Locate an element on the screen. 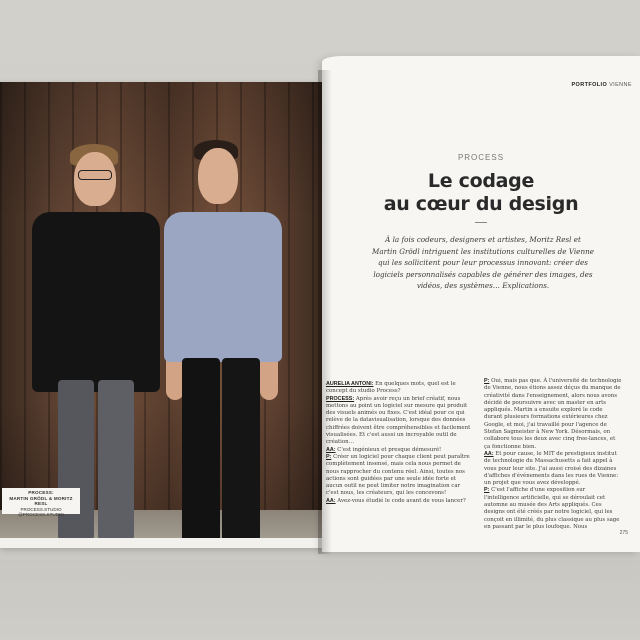  interview-paragraph: AA: C'est ingénieux et presque démesuré! is located at coordinates (398, 450).